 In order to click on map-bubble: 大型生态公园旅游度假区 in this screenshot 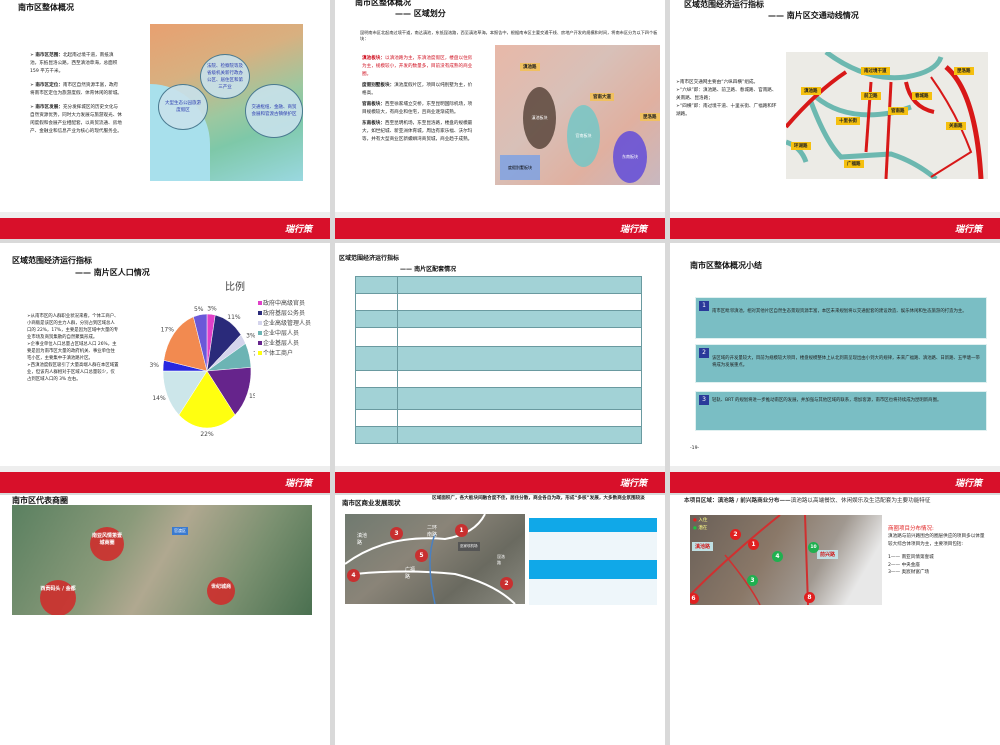, I will do `click(183, 107)`.